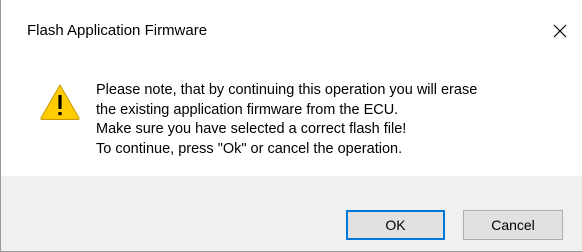 The height and width of the screenshot is (252, 582). I want to click on warning-triangle-icon, so click(60, 102).